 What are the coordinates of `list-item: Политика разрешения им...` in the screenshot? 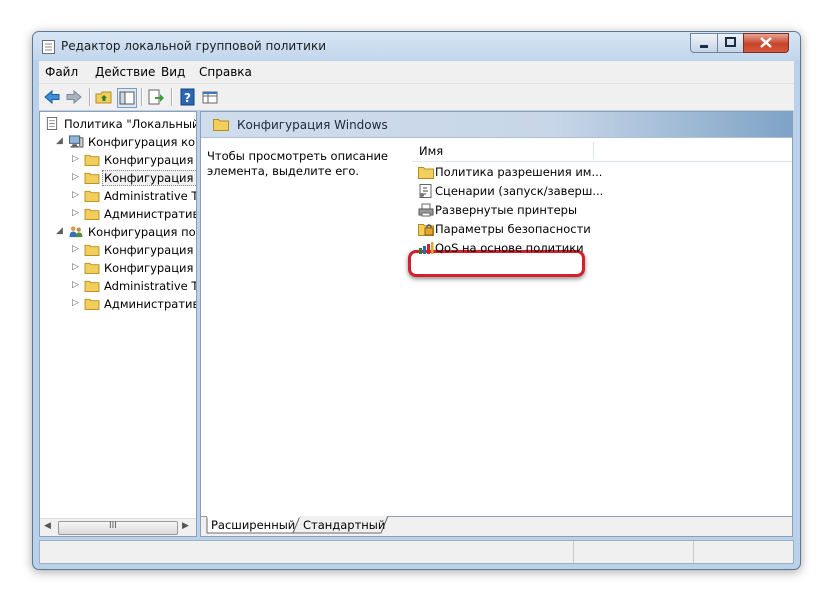 It's located at (602, 172).